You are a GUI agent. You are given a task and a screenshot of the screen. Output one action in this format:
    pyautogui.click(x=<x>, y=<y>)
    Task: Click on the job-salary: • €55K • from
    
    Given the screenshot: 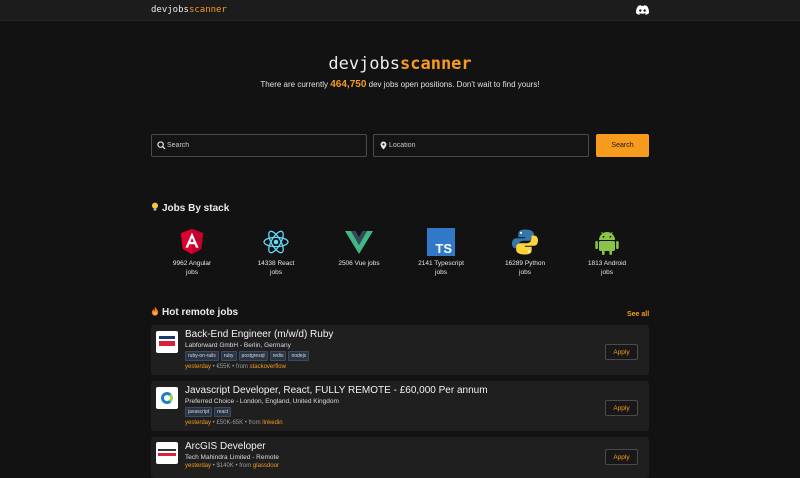 What is the action you would take?
    pyautogui.click(x=230, y=367)
    